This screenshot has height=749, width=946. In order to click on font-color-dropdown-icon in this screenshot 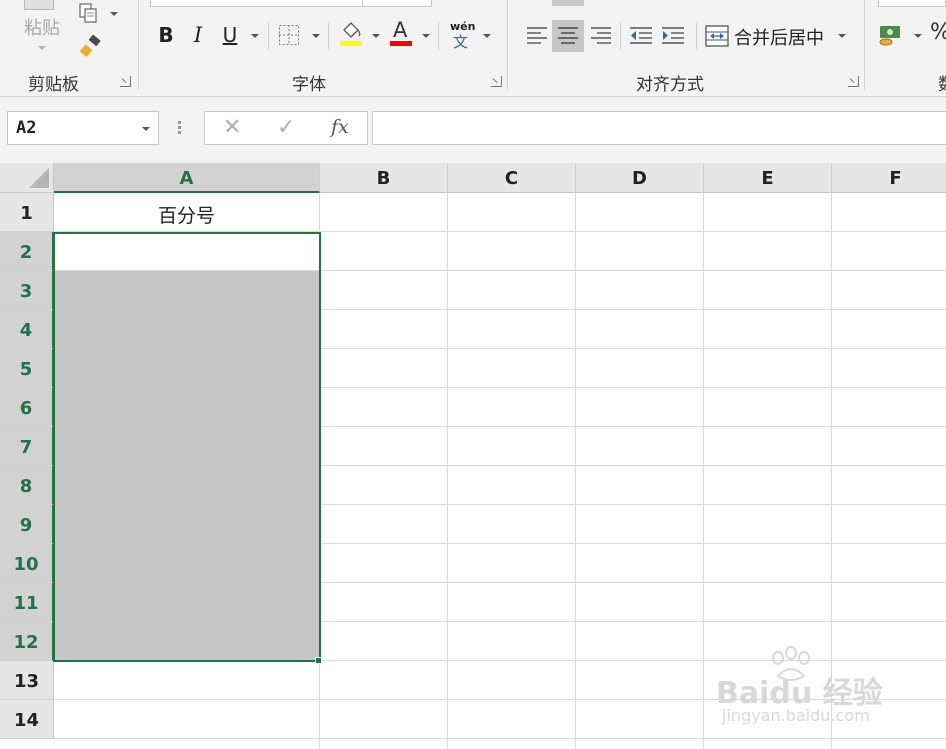, I will do `click(426, 36)`.